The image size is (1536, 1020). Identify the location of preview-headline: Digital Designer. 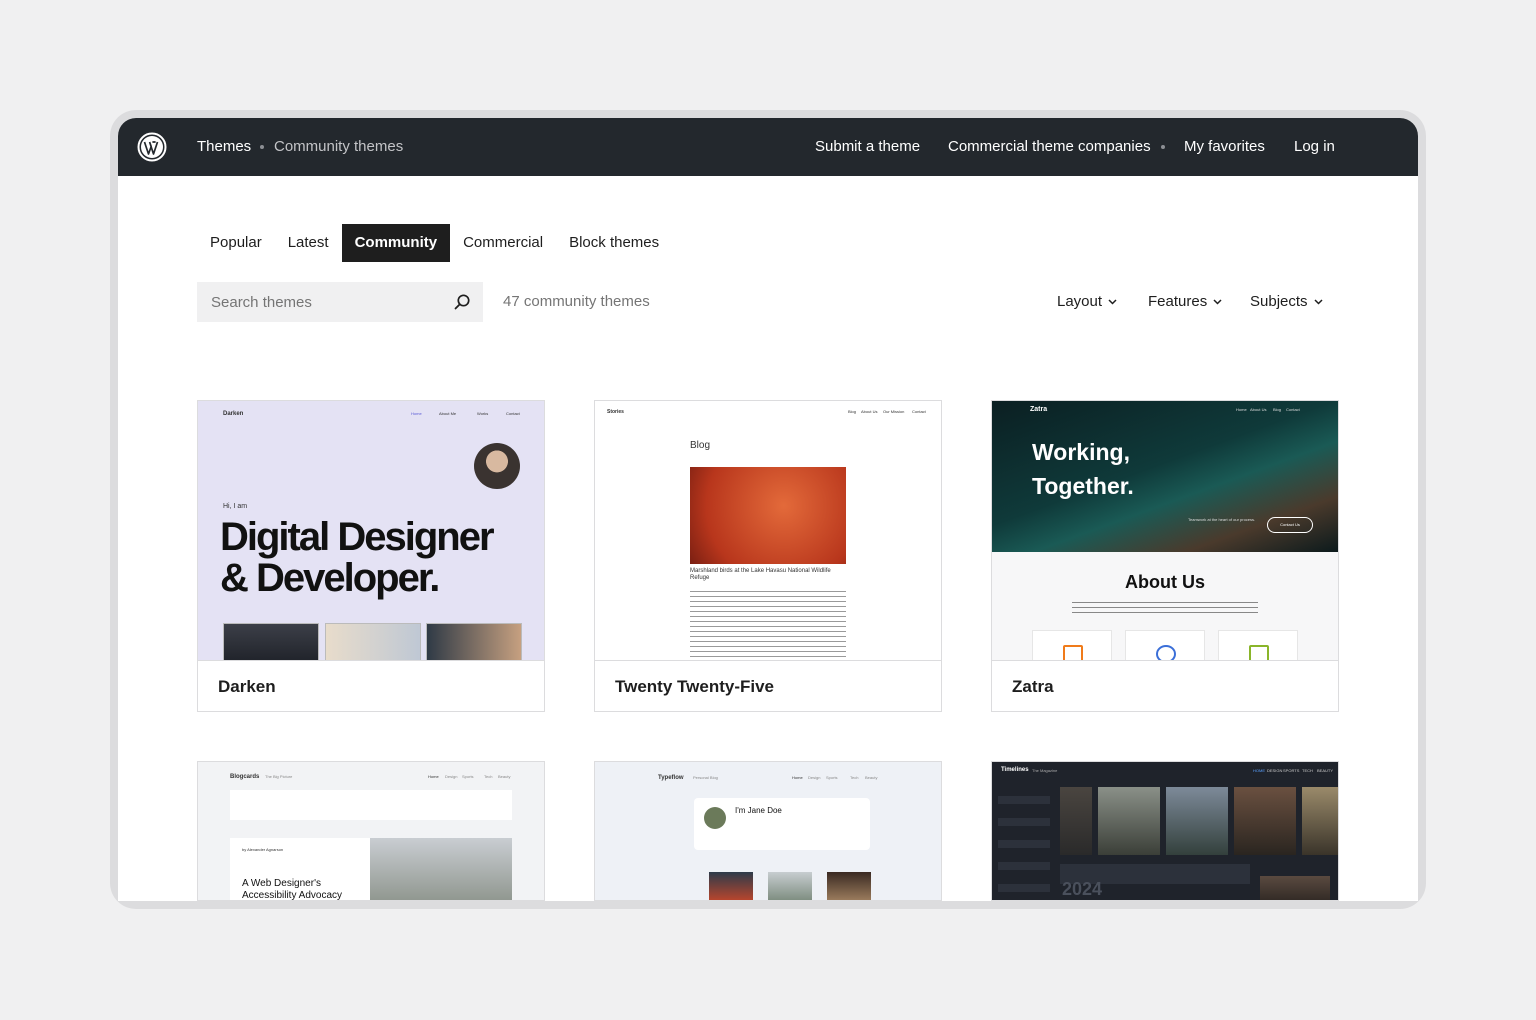
(357, 537).